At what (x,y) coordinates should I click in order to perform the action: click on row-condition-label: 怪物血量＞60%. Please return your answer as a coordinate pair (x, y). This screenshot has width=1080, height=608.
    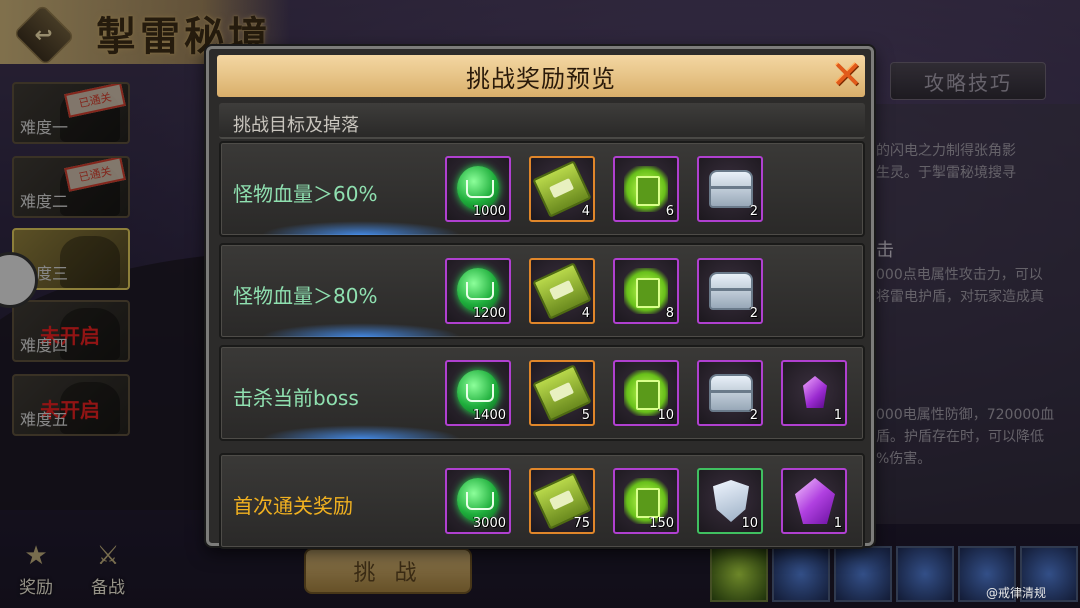
    Looking at the image, I should click on (305, 194).